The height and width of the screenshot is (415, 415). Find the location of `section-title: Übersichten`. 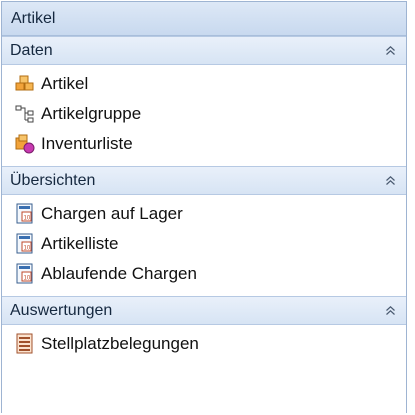

section-title: Übersichten is located at coordinates (53, 180).